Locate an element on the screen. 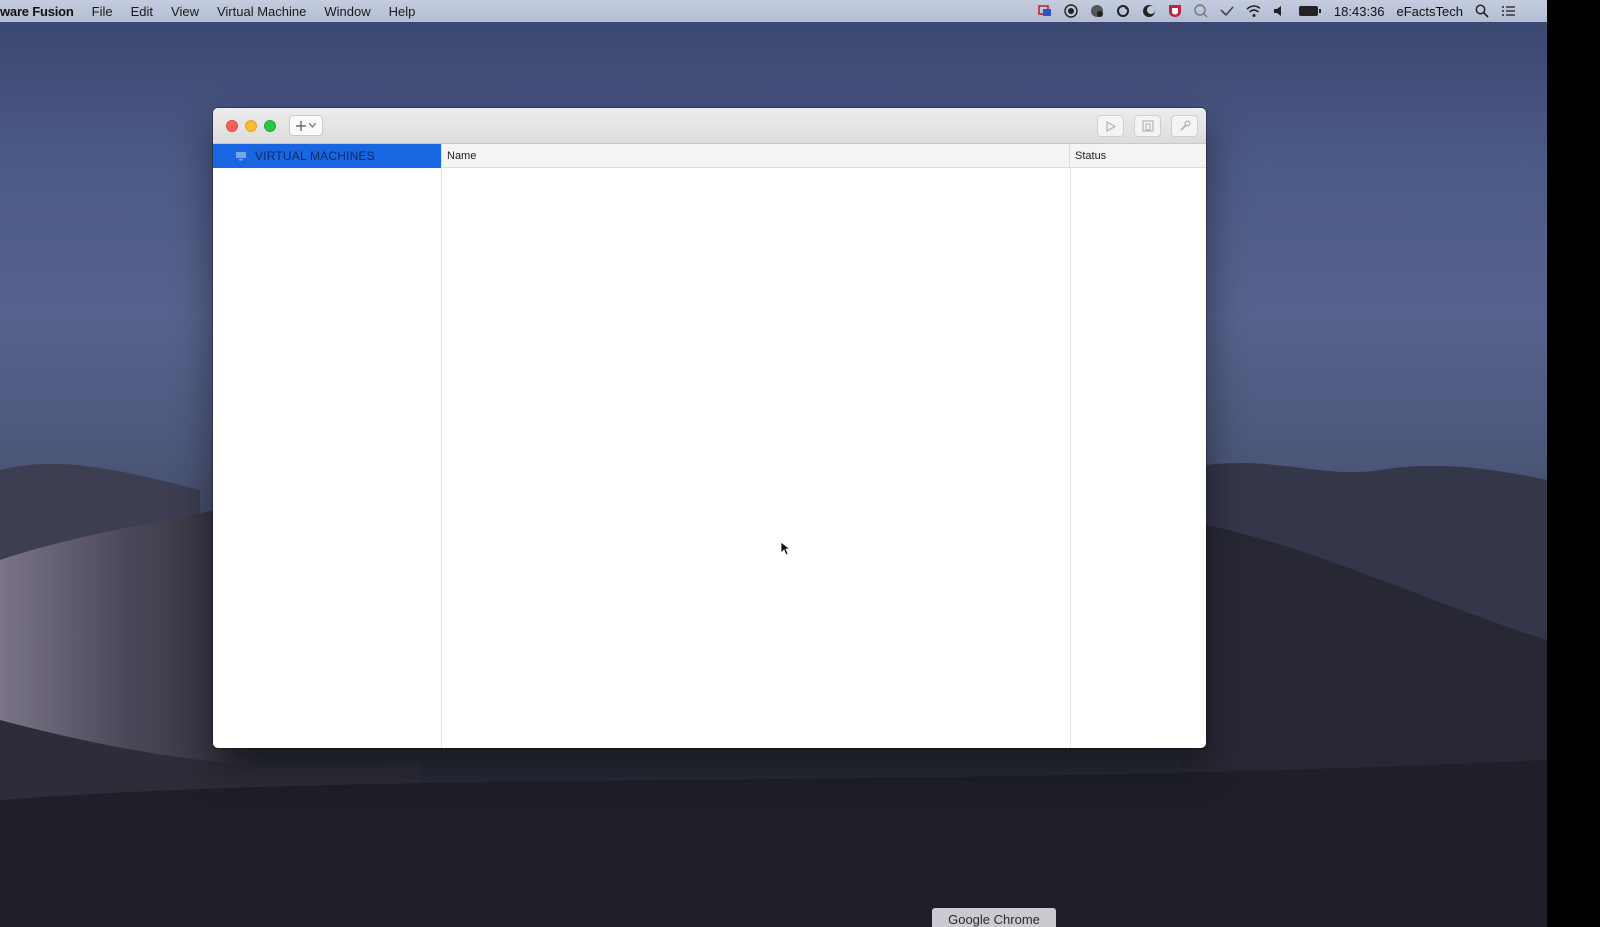 The height and width of the screenshot is (927, 1600). status-menus: 18:43:36 eFactsTech is located at coordinates (1276, 11).